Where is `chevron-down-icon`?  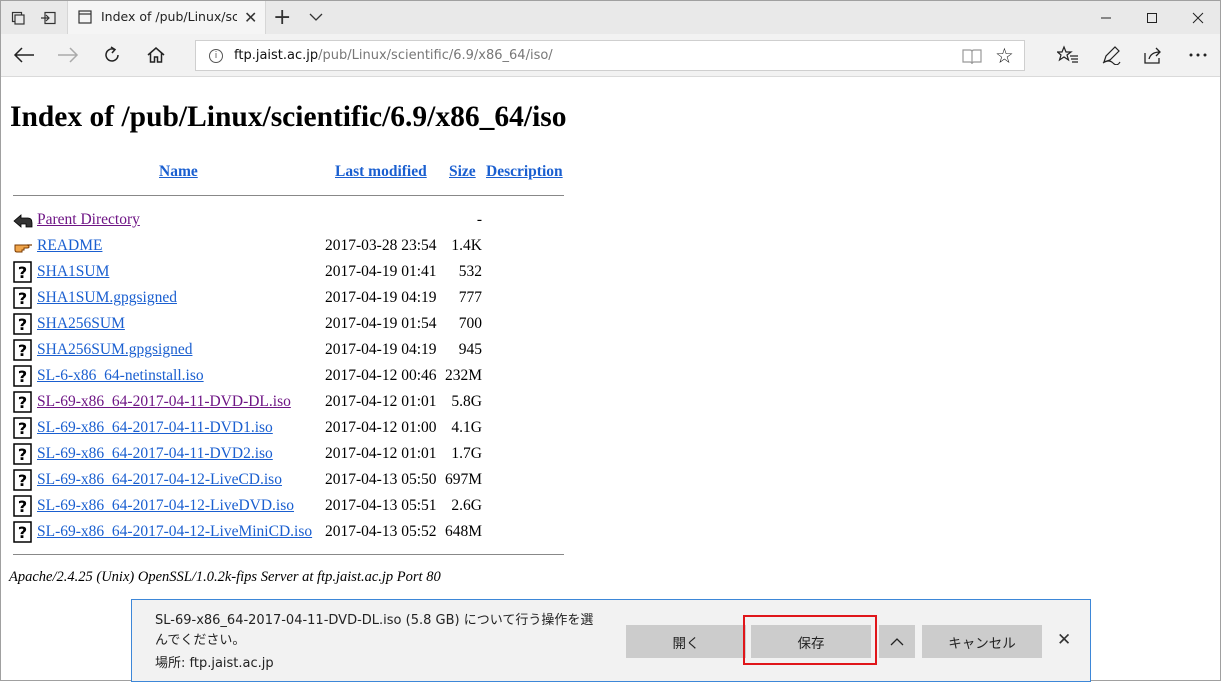
chevron-down-icon is located at coordinates (316, 17).